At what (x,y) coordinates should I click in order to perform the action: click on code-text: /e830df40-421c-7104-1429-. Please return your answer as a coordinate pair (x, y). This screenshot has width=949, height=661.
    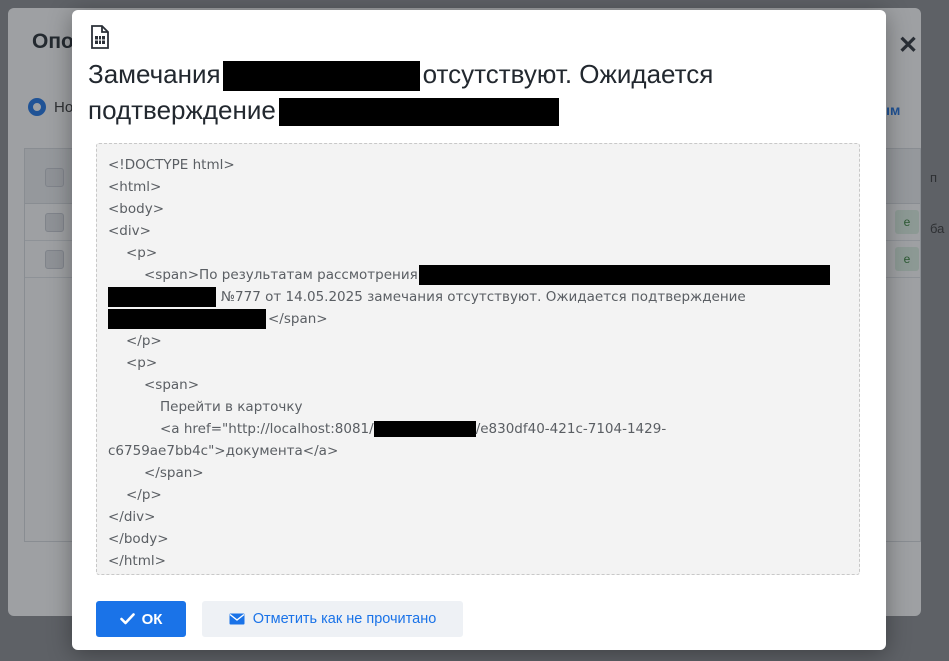
    Looking at the image, I should click on (571, 429).